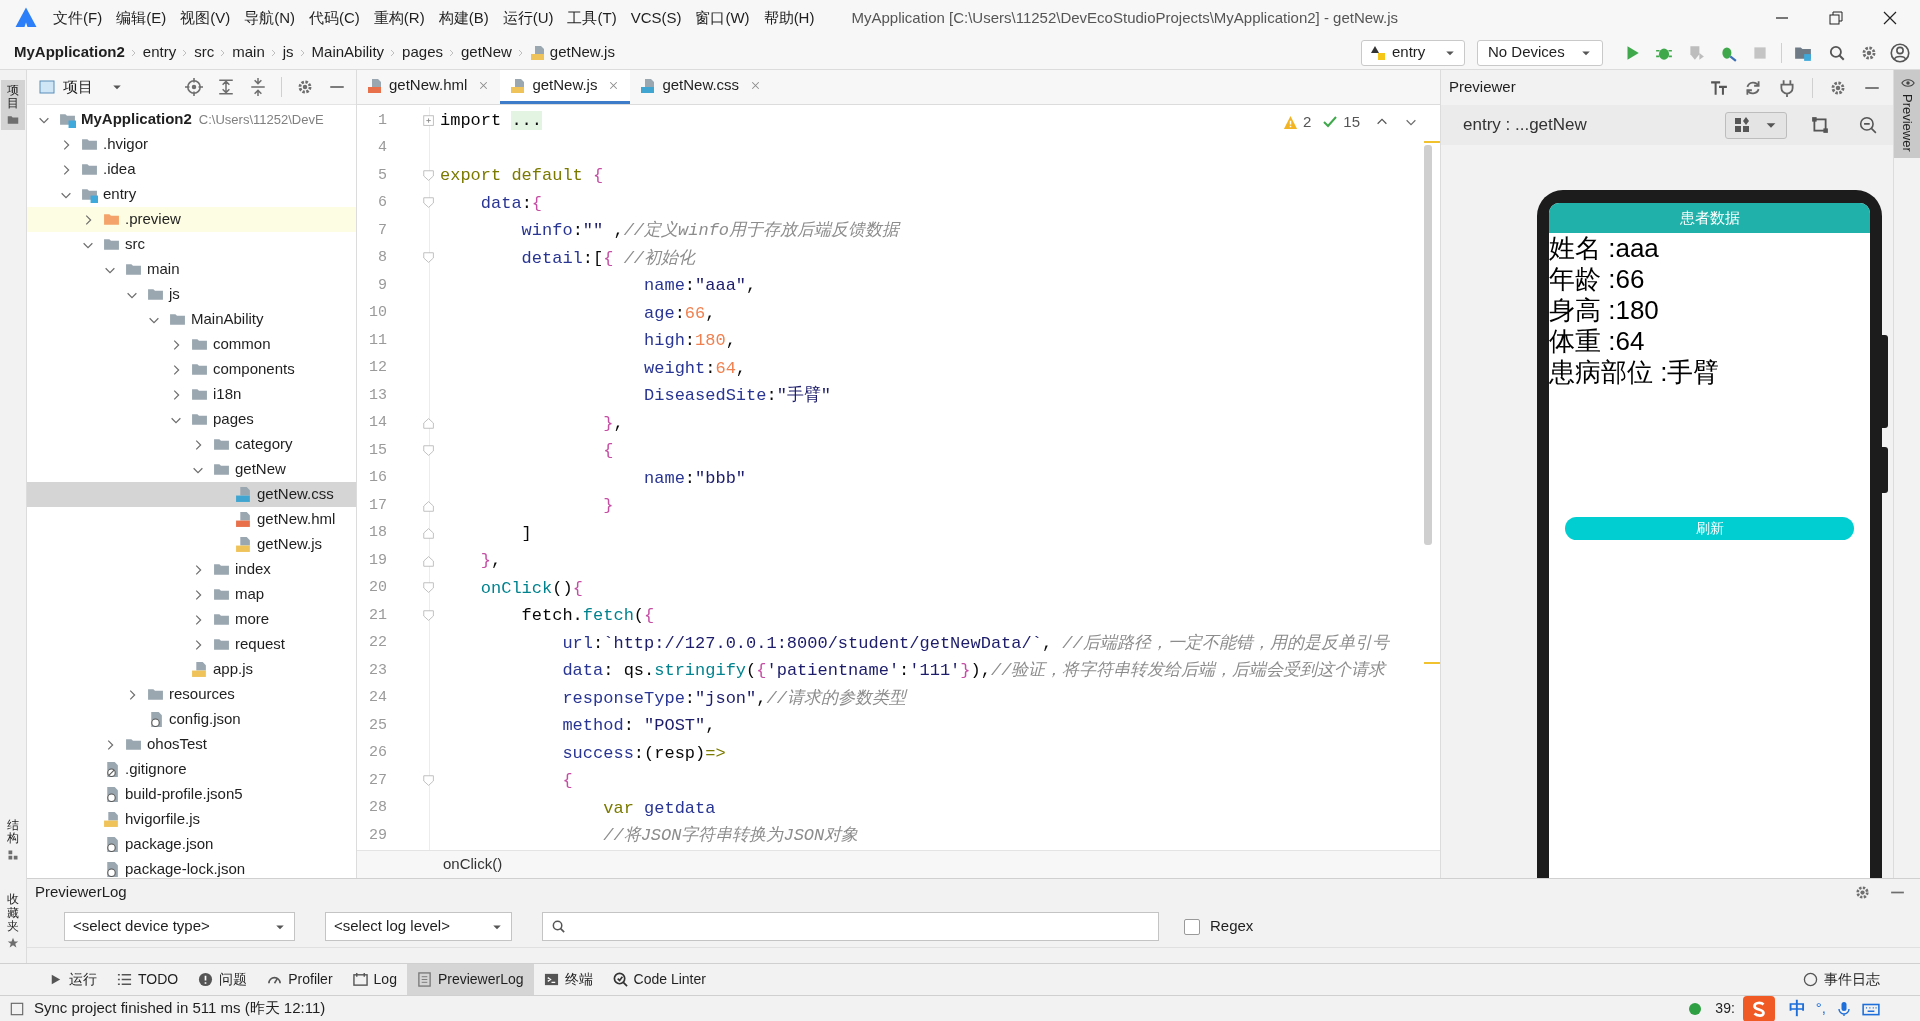 The image size is (1920, 1021). What do you see at coordinates (13, 921) in the screenshot?
I see `side-tab: 收藏夹` at bounding box center [13, 921].